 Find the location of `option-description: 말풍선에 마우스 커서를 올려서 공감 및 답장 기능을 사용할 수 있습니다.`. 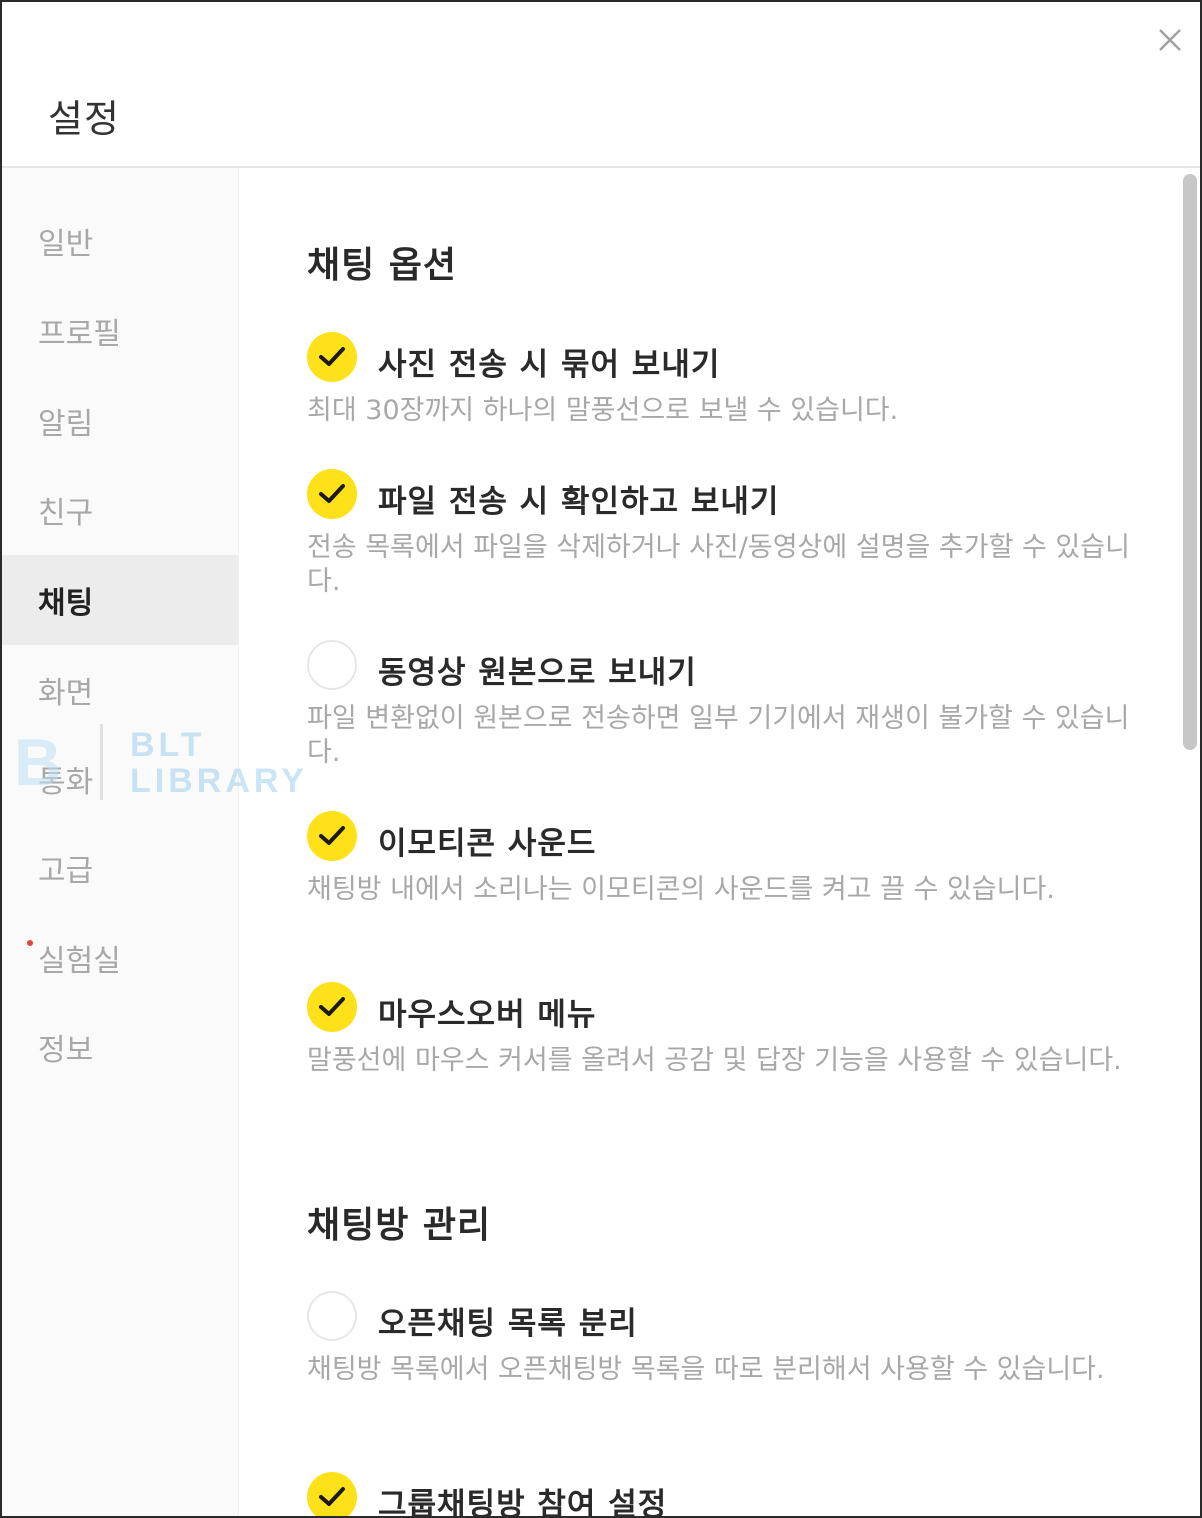

option-description: 말풍선에 마우스 커서를 올려서 공감 및 답장 기능을 사용할 수 있습니다. is located at coordinates (714, 1060).